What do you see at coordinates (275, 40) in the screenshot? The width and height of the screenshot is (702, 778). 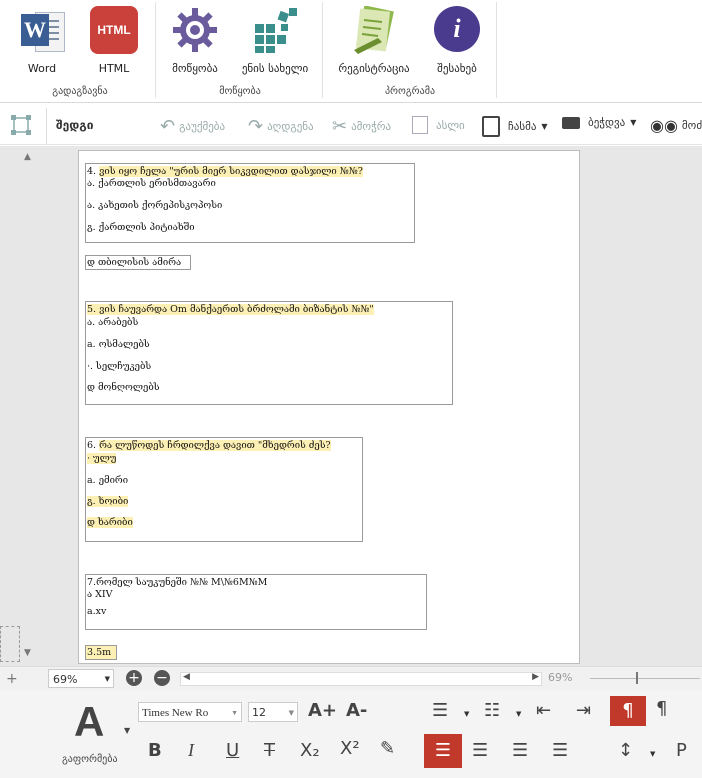 I see `language-name-button: ენის სახელი` at bounding box center [275, 40].